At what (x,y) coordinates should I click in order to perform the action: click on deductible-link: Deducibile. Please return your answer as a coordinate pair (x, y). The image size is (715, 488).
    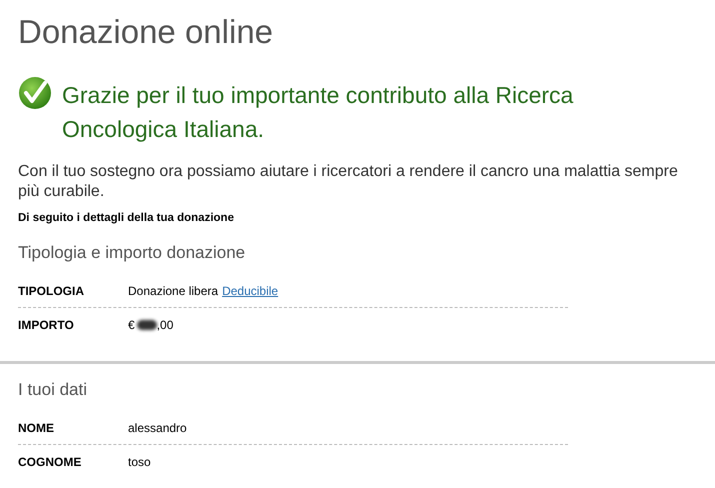
    Looking at the image, I should click on (250, 291).